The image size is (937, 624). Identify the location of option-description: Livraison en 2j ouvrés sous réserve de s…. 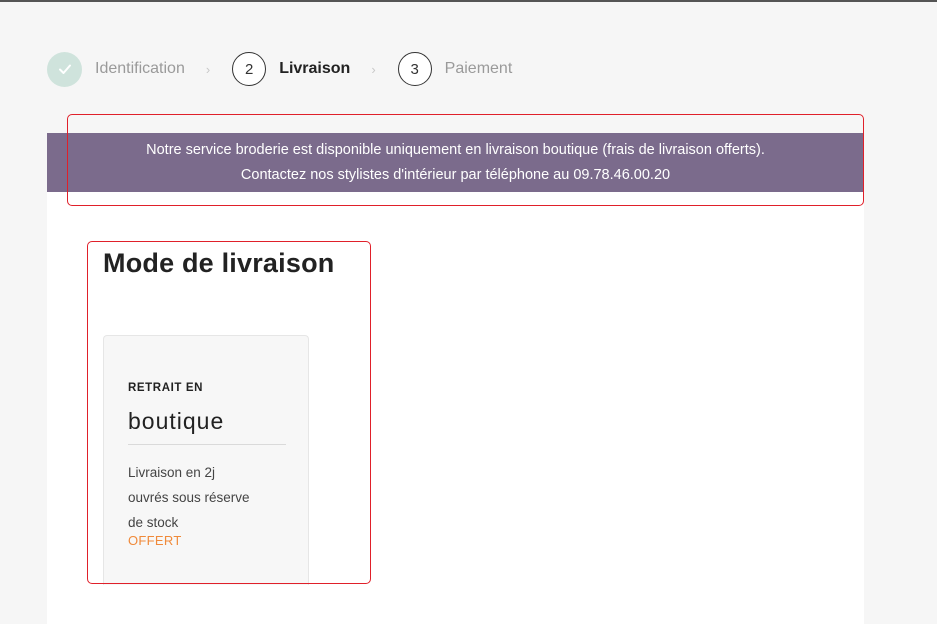
(189, 497).